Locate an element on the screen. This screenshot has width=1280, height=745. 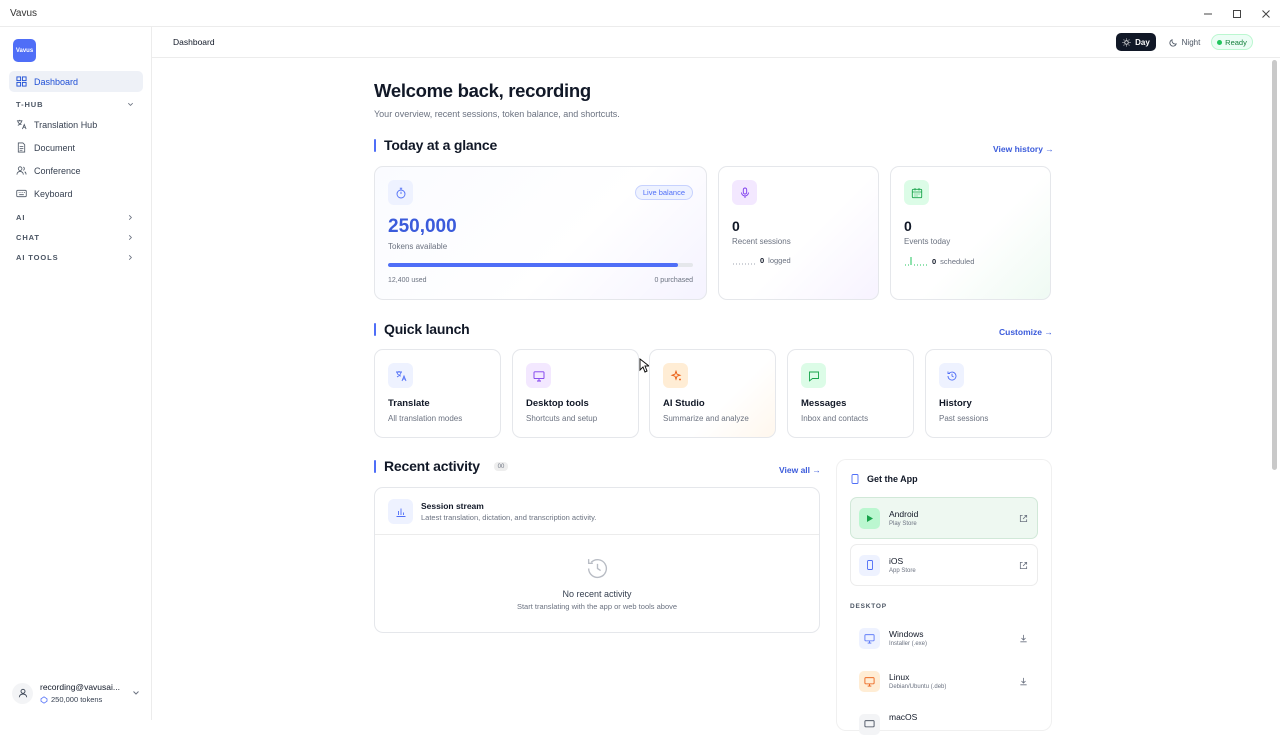
linux-download: Linux Debian/Ubuntu (.deb) is located at coordinates (944, 681).